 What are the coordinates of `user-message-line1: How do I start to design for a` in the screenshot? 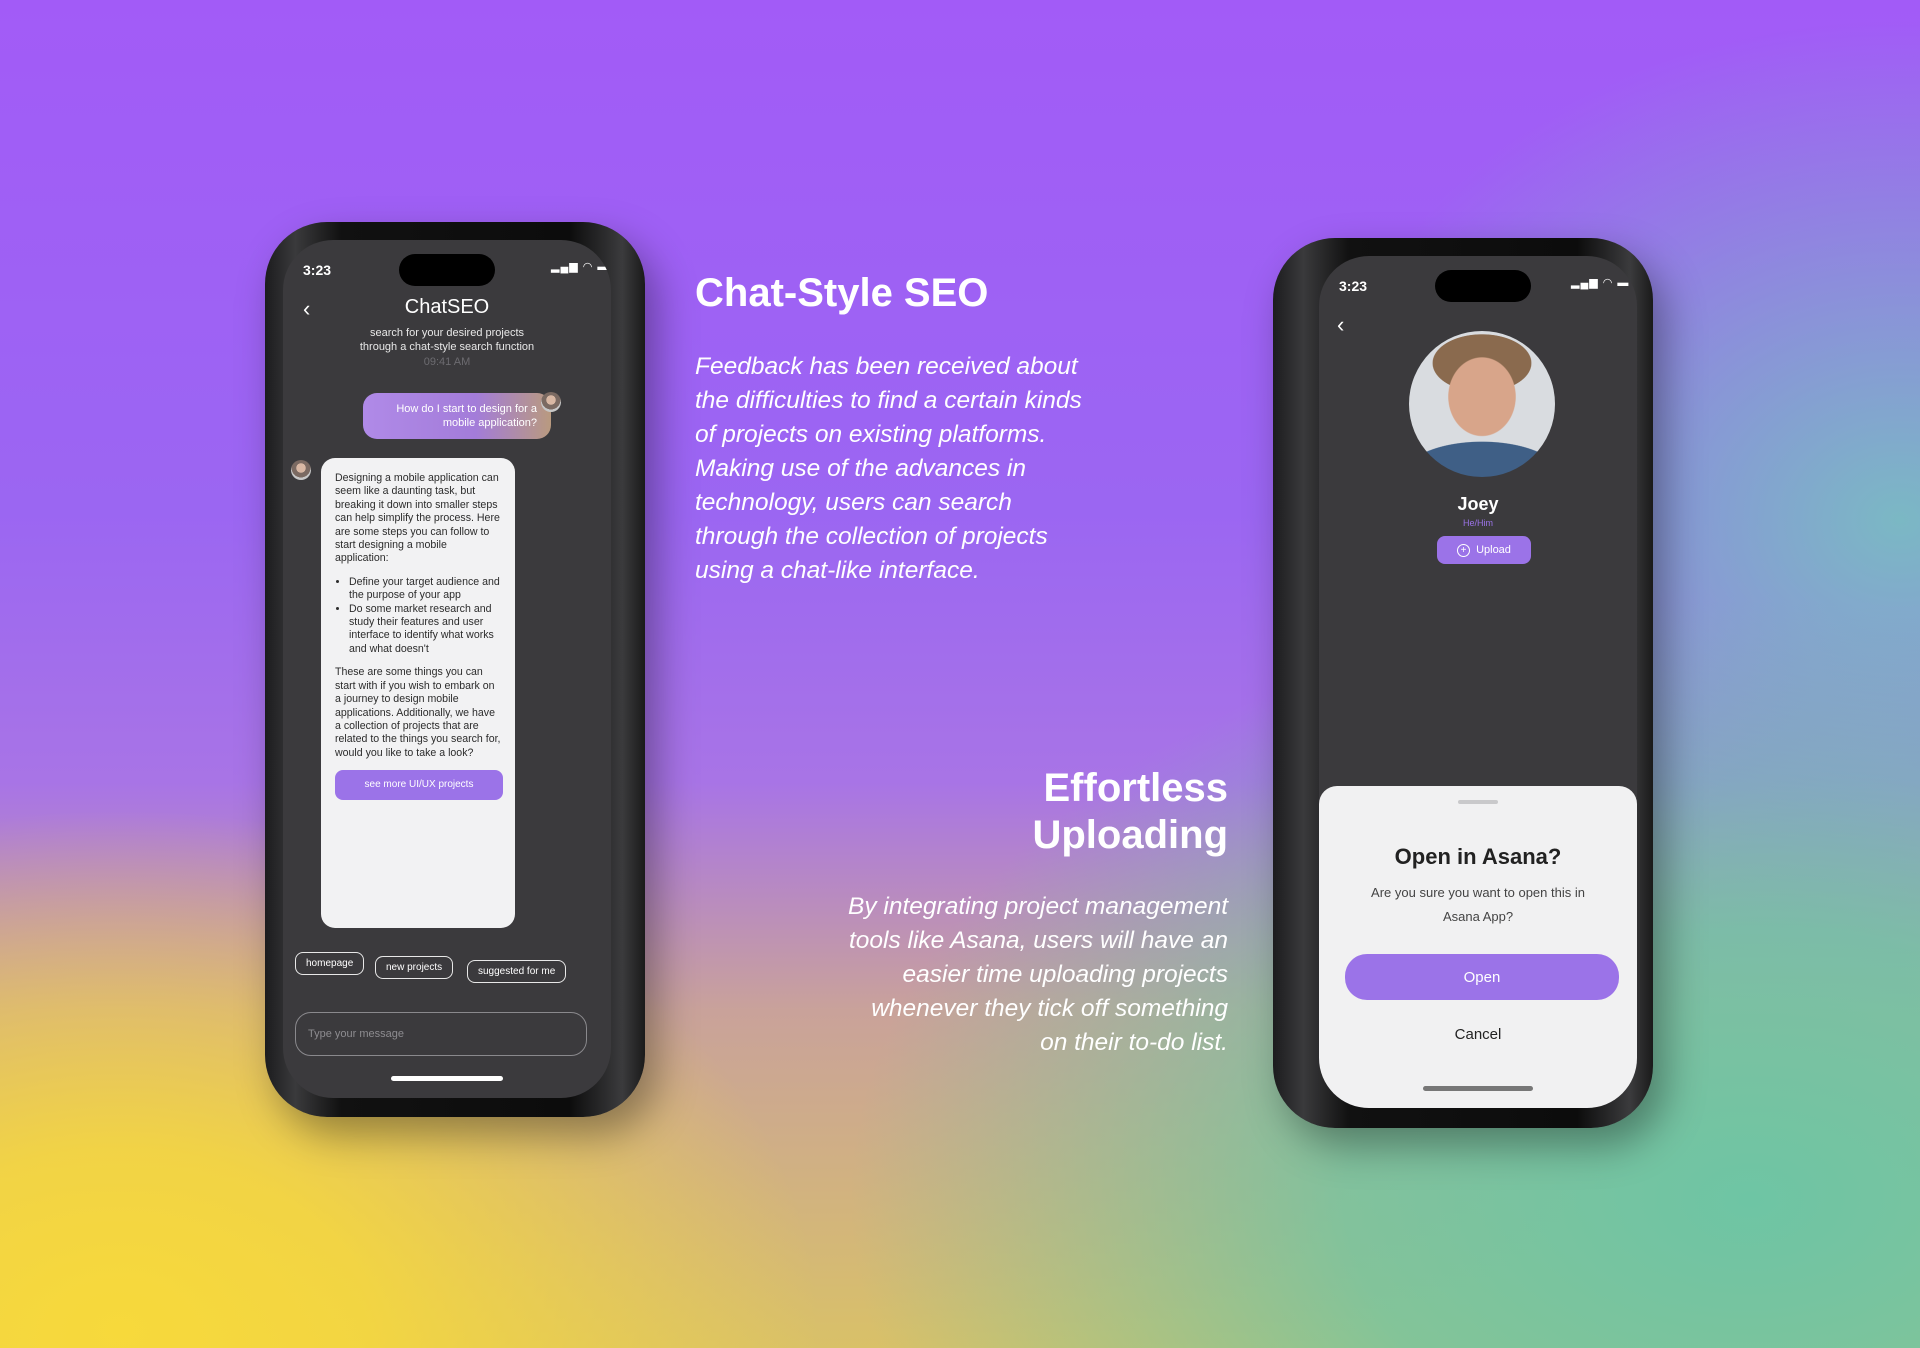 It's located at (466, 409).